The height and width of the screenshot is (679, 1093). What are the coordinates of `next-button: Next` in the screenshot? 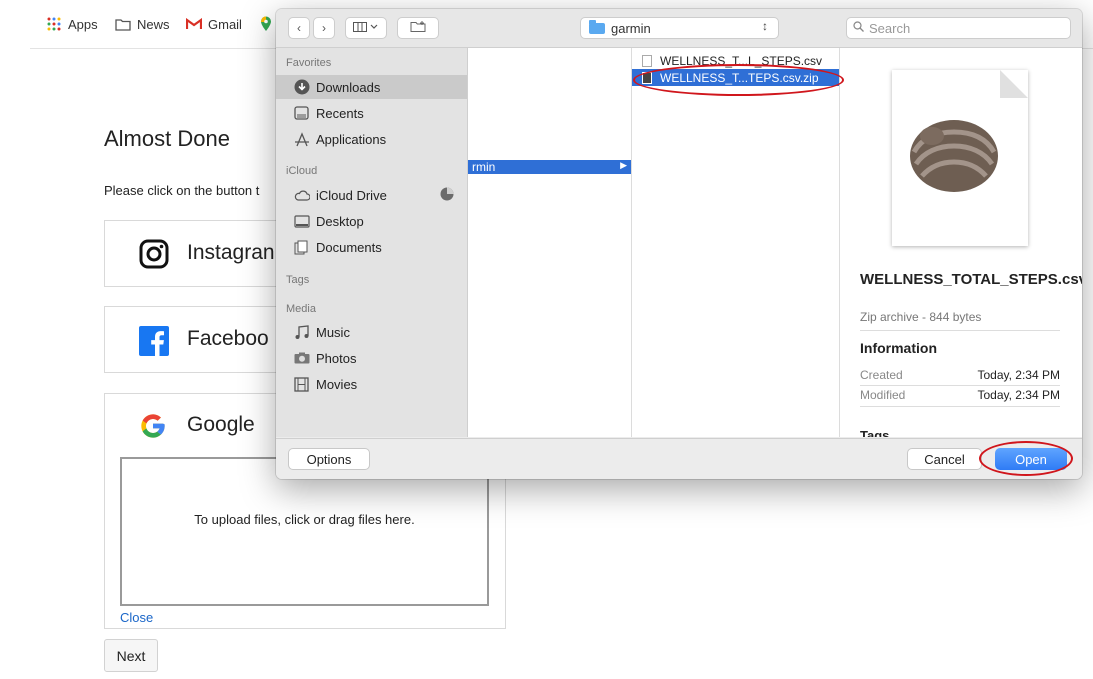 It's located at (131, 655).